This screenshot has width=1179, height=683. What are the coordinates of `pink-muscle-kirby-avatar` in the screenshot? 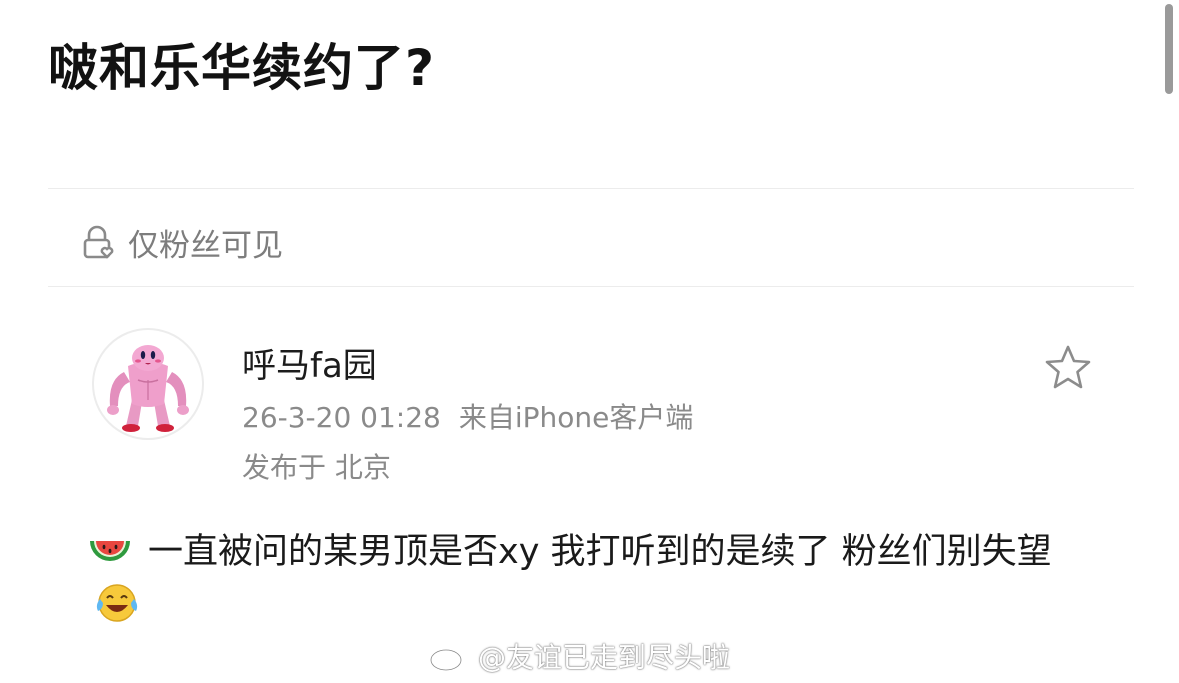 It's located at (148, 388).